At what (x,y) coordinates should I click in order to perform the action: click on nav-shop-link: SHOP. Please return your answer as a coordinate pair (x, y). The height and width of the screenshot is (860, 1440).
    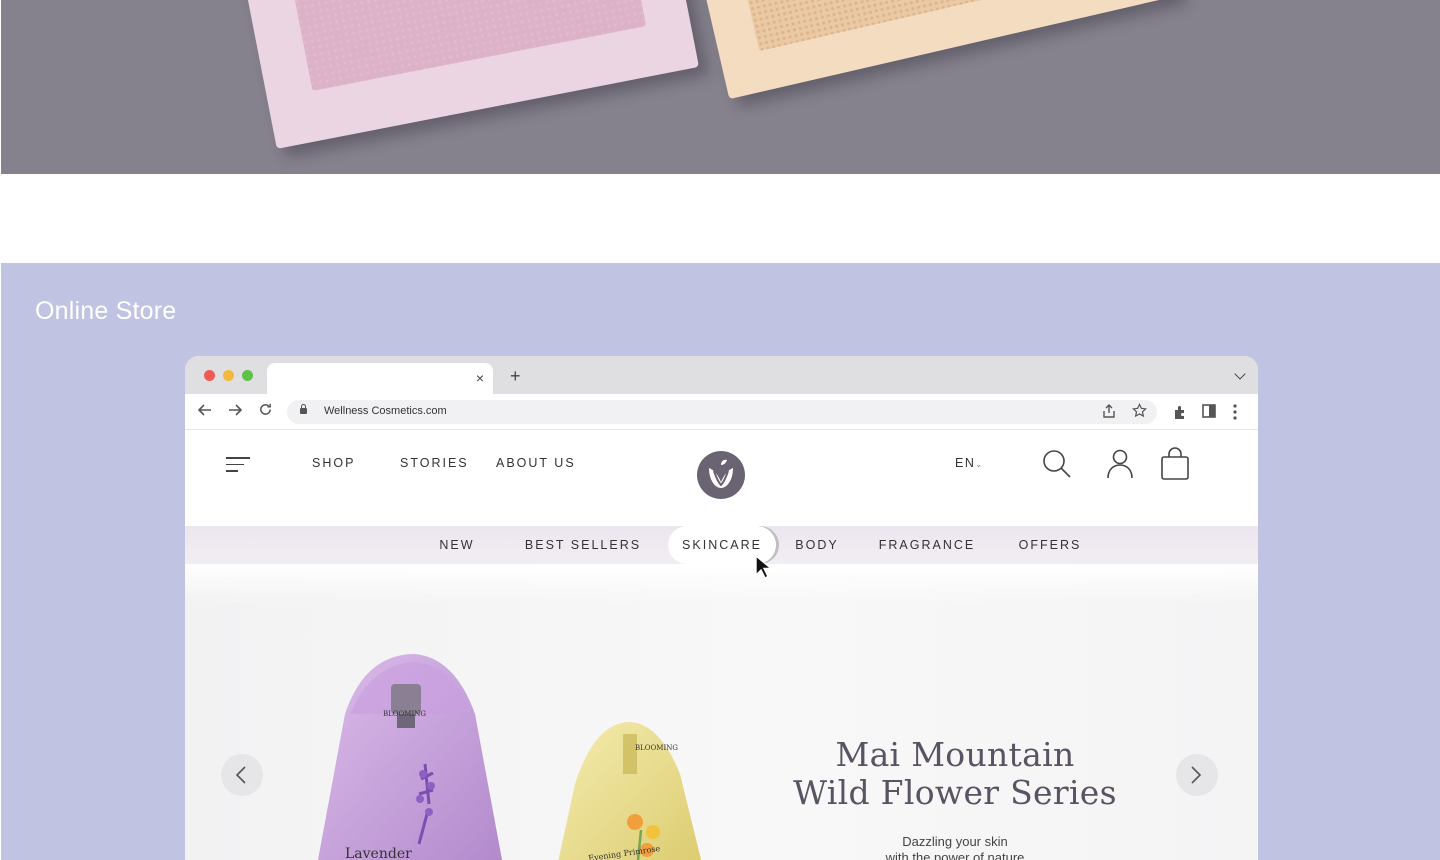
    Looking at the image, I should click on (333, 463).